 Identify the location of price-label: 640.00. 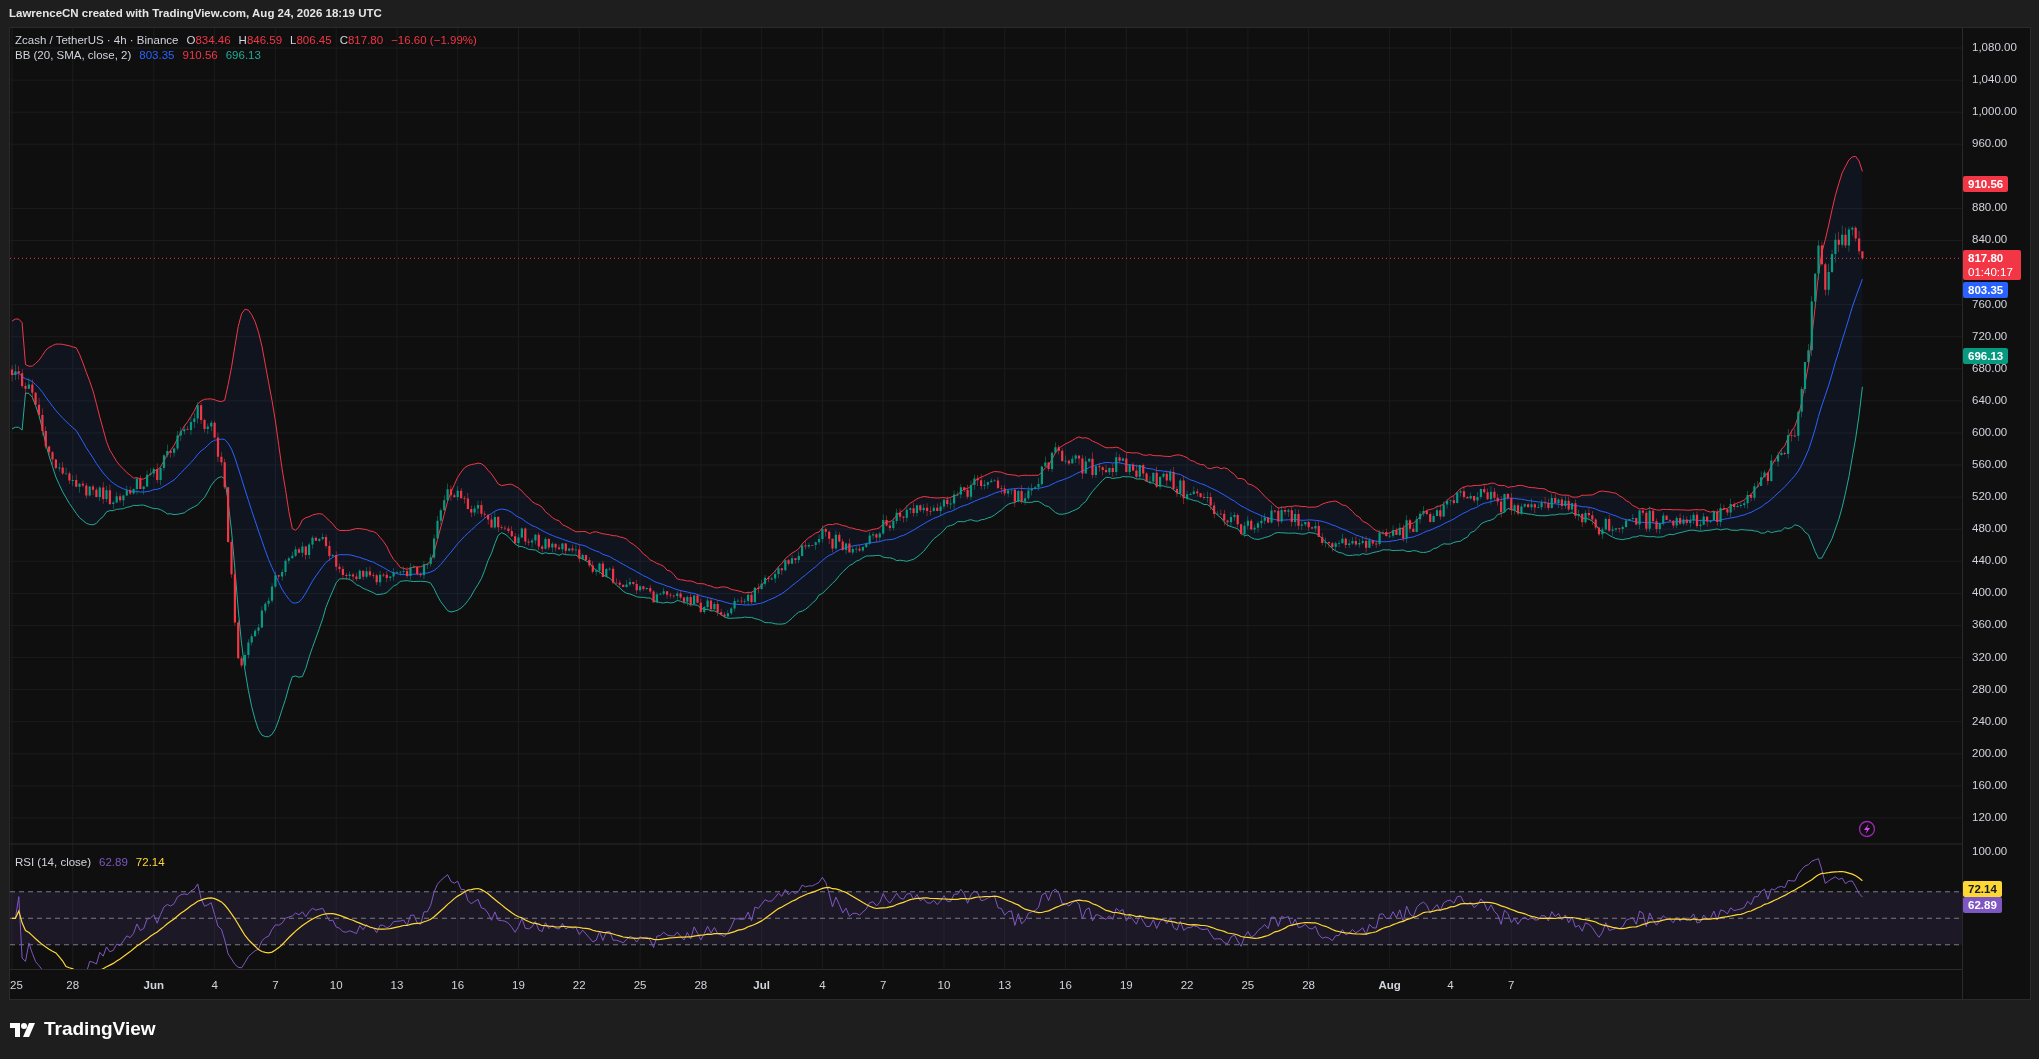
(1990, 401).